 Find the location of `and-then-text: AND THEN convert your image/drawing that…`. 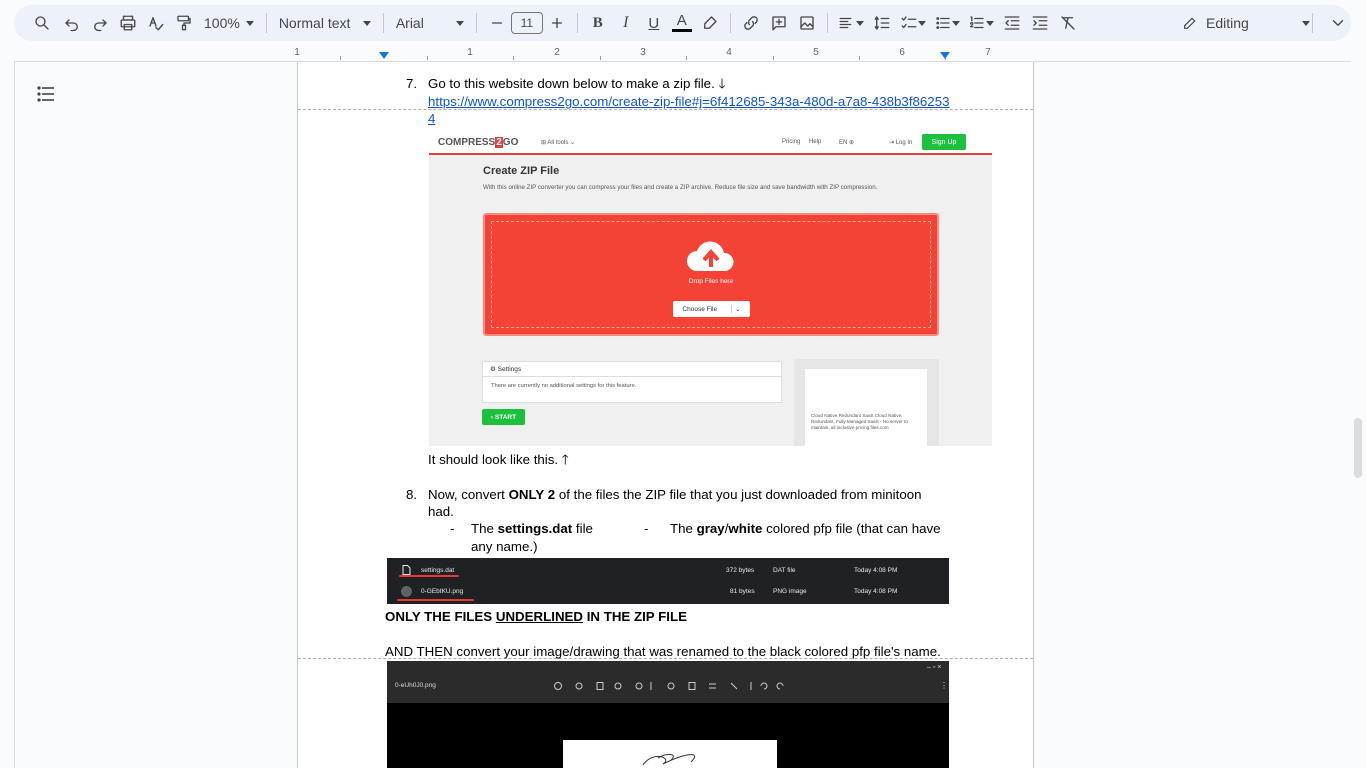

and-then-text: AND THEN convert your image/drawing that… is located at coordinates (663, 651).